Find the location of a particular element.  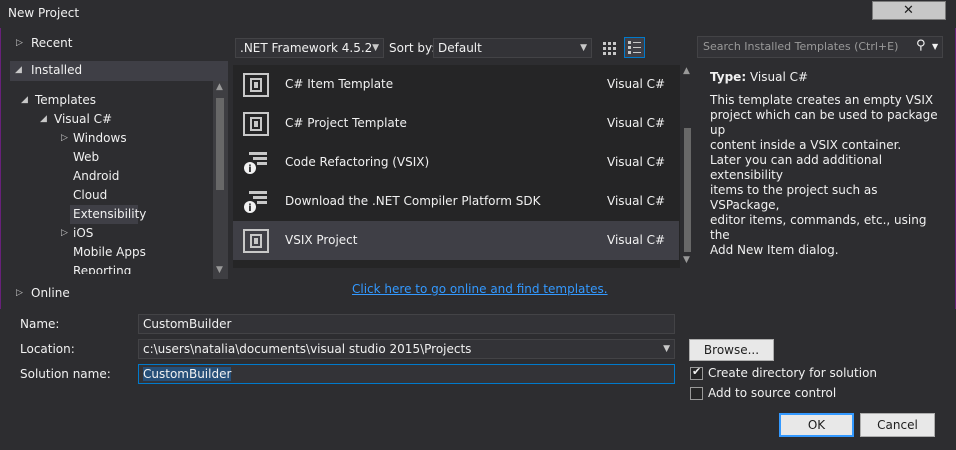

list-item: VSIX Project Visual C# is located at coordinates (456, 240).